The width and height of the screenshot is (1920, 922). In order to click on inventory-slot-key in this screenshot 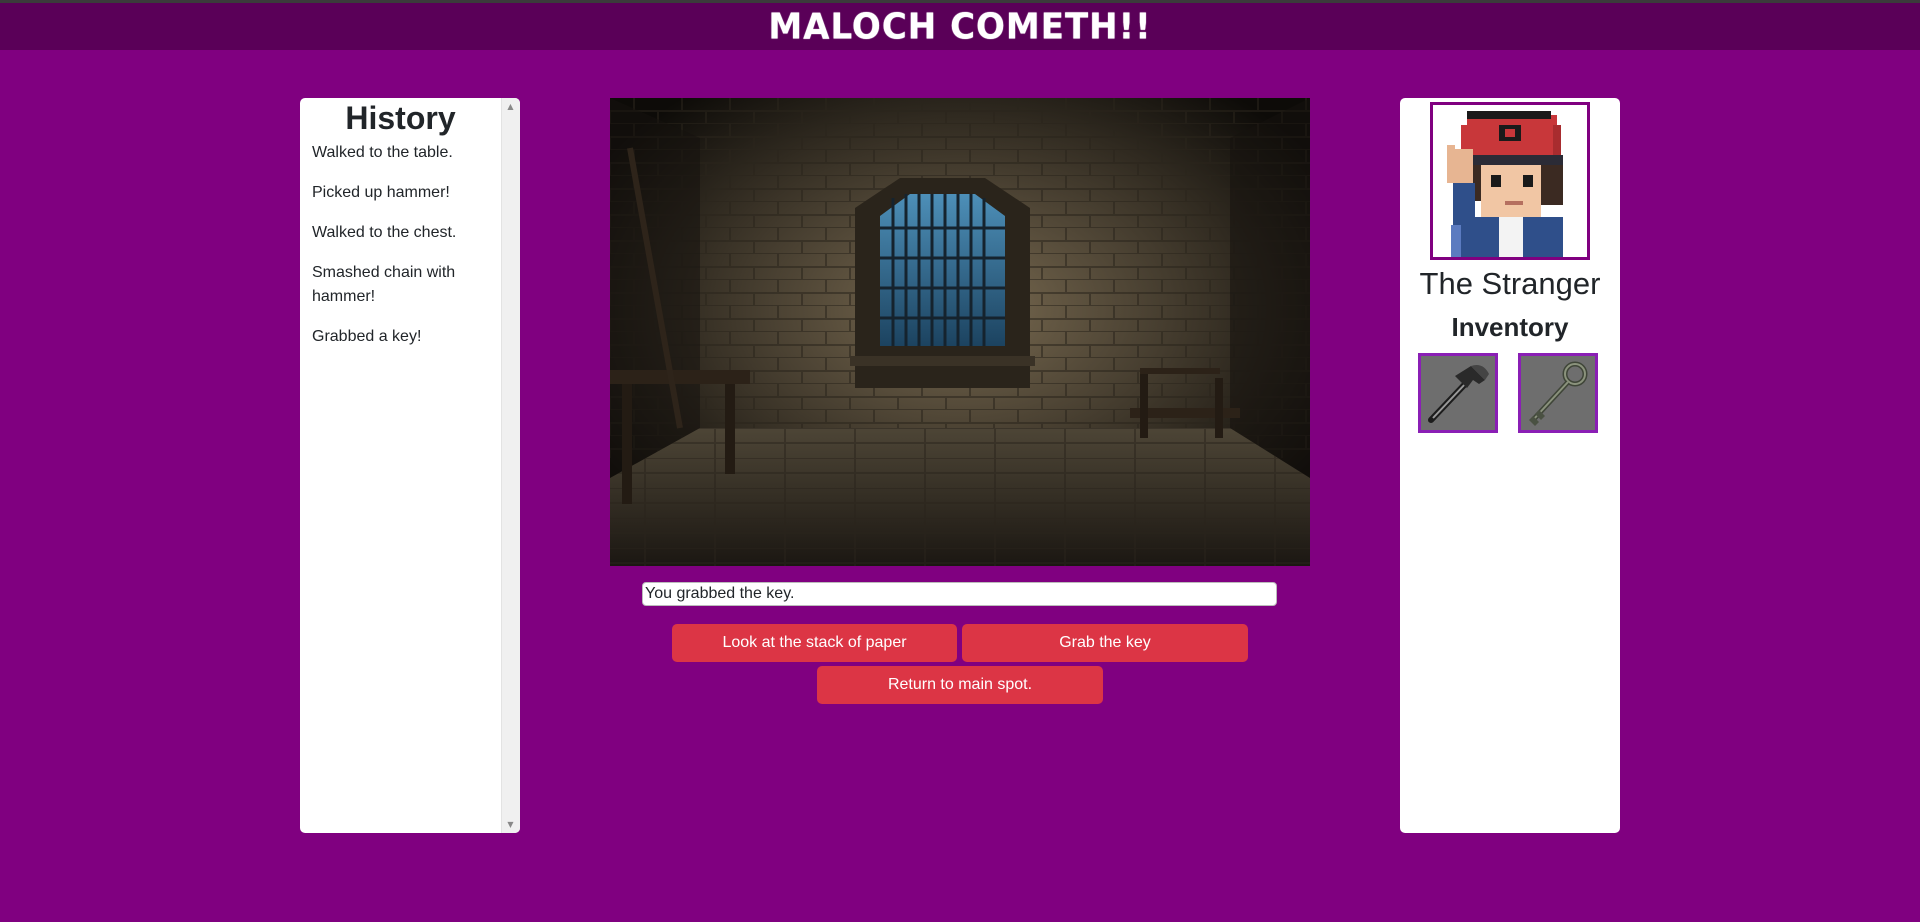, I will do `click(1558, 393)`.